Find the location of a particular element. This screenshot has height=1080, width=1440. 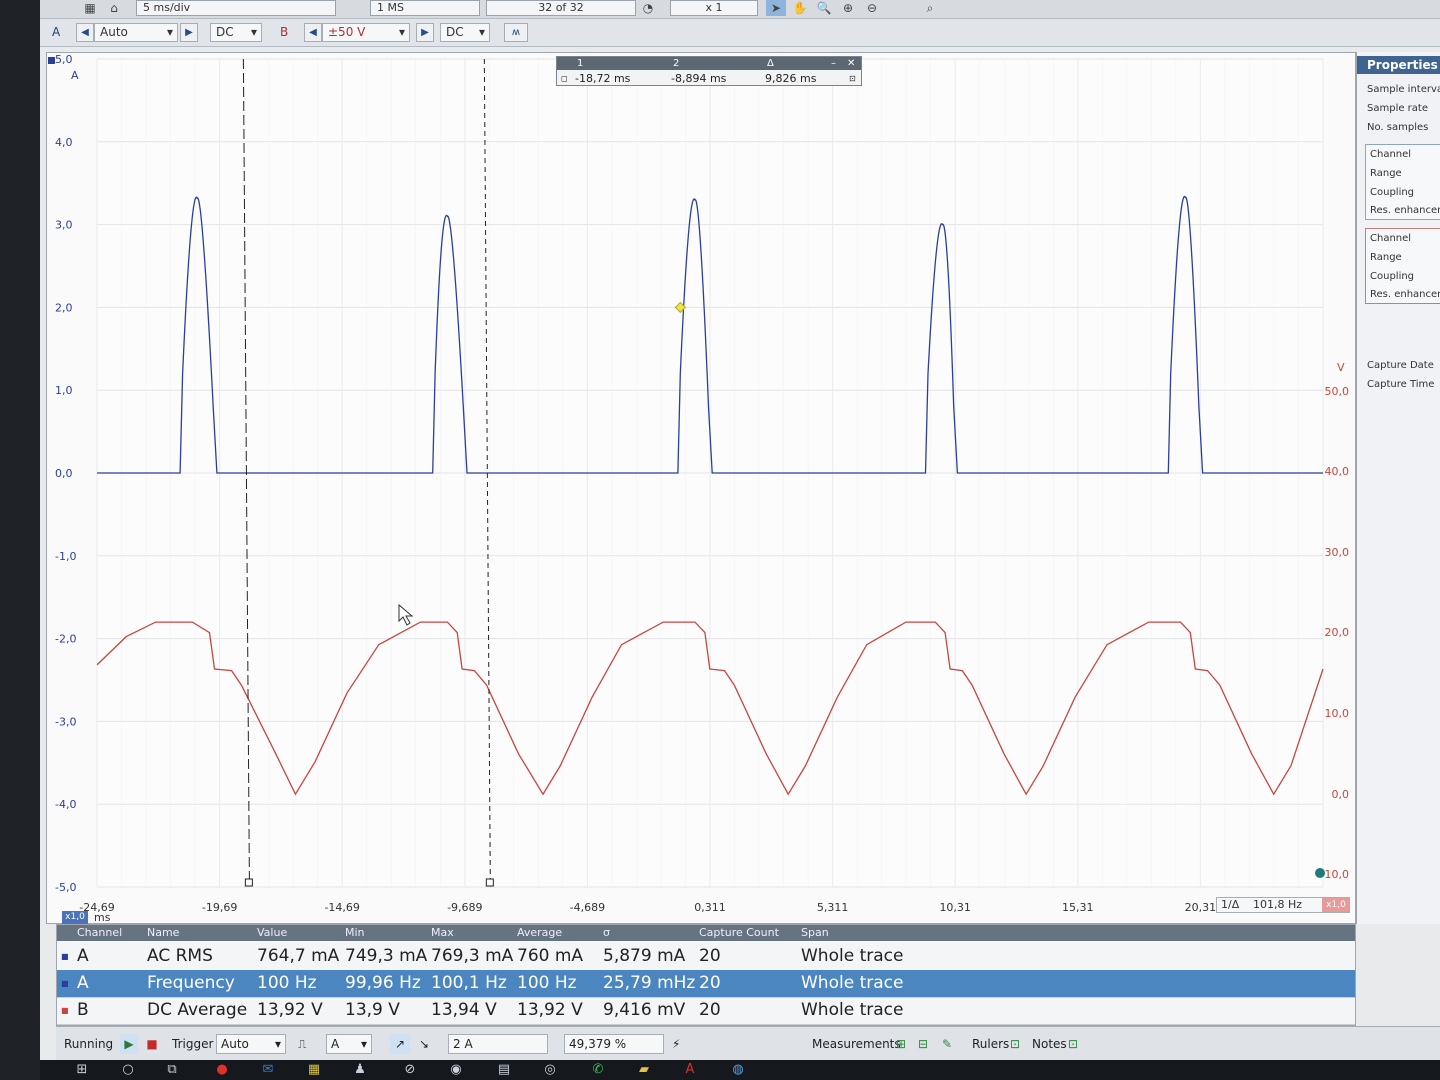

trigger-level-input: 2 A is located at coordinates (498, 1044).